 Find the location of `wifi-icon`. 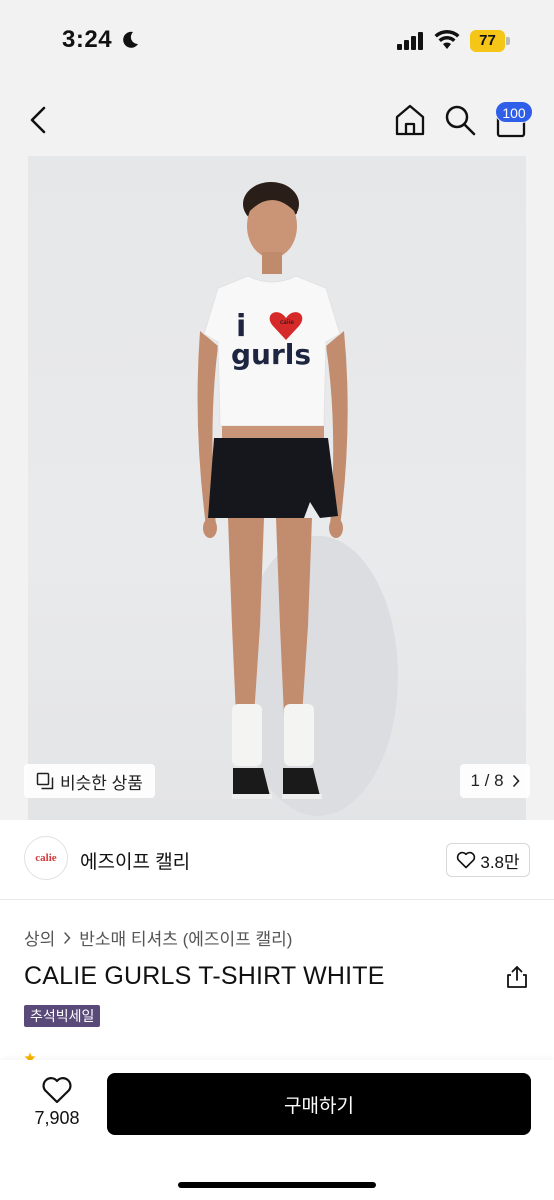

wifi-icon is located at coordinates (447, 39).